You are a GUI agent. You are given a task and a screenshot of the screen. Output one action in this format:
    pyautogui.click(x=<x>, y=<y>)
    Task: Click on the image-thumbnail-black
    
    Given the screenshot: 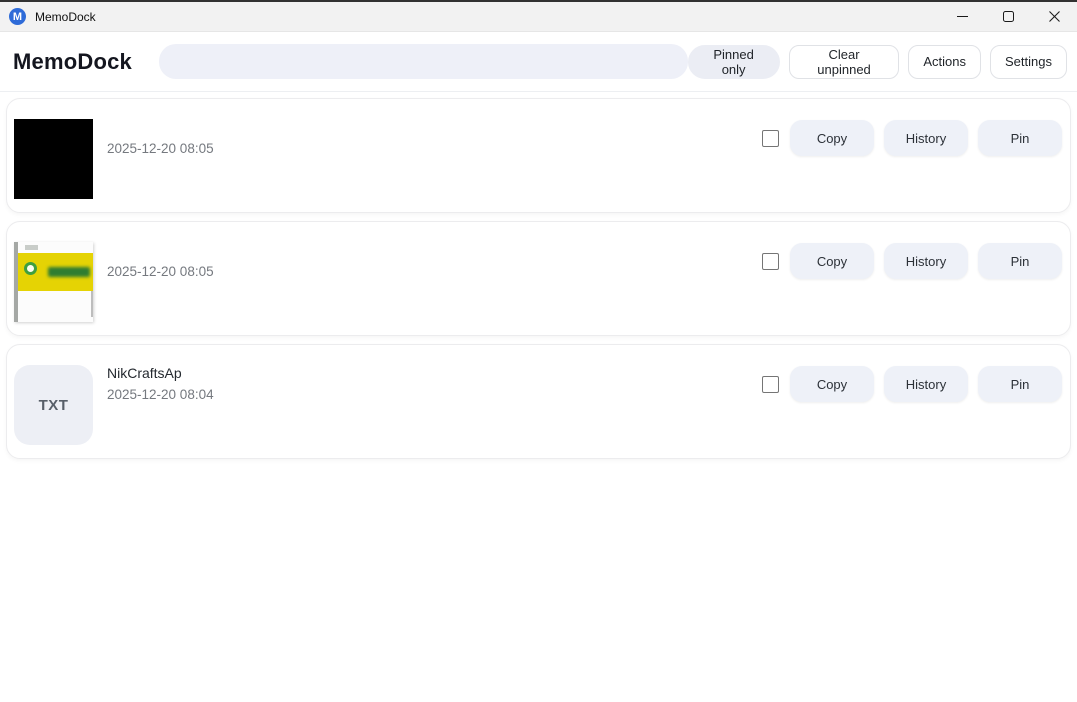 What is the action you would take?
    pyautogui.click(x=53, y=159)
    